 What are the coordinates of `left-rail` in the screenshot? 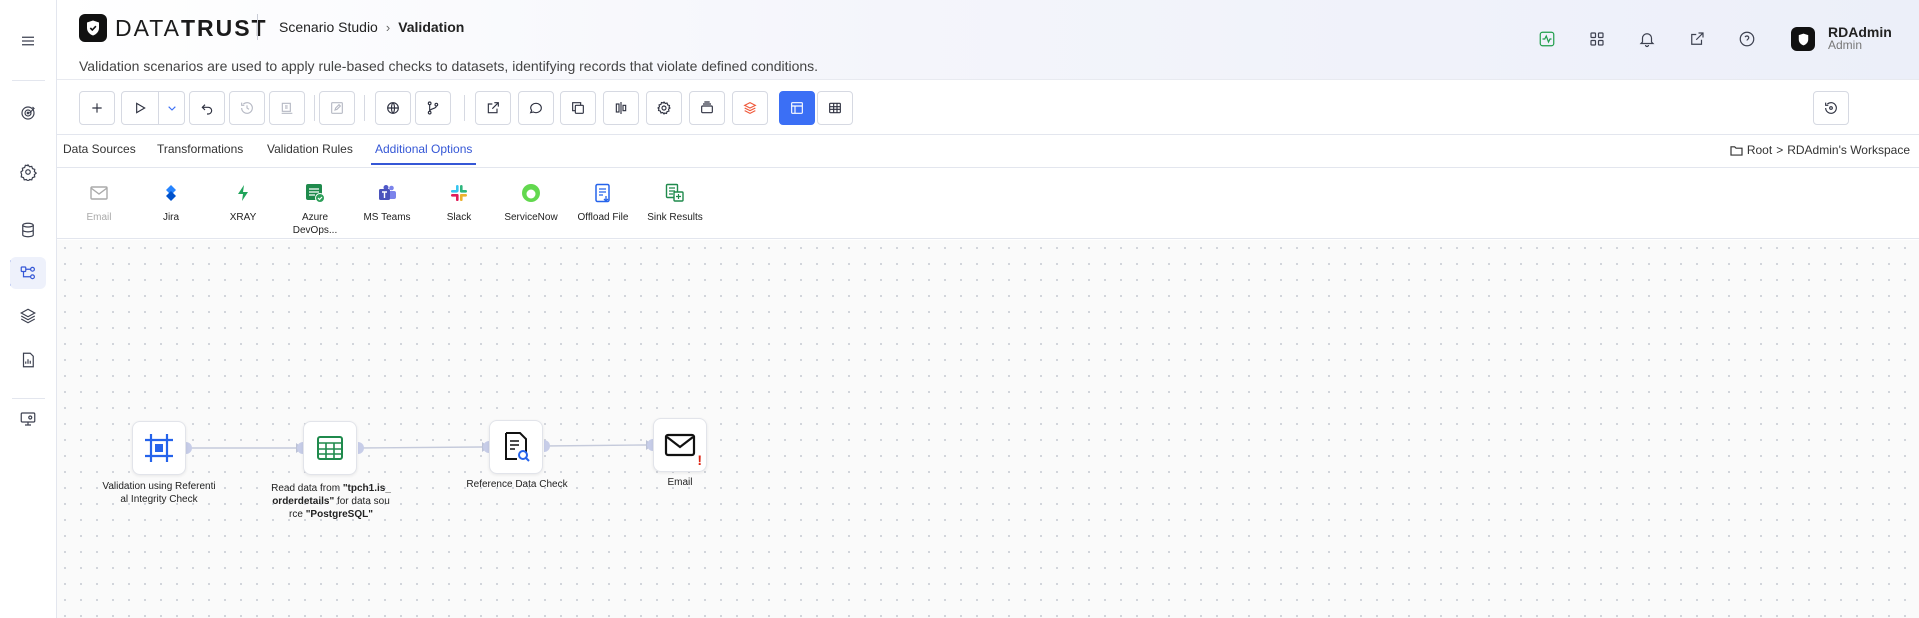 It's located at (28, 309).